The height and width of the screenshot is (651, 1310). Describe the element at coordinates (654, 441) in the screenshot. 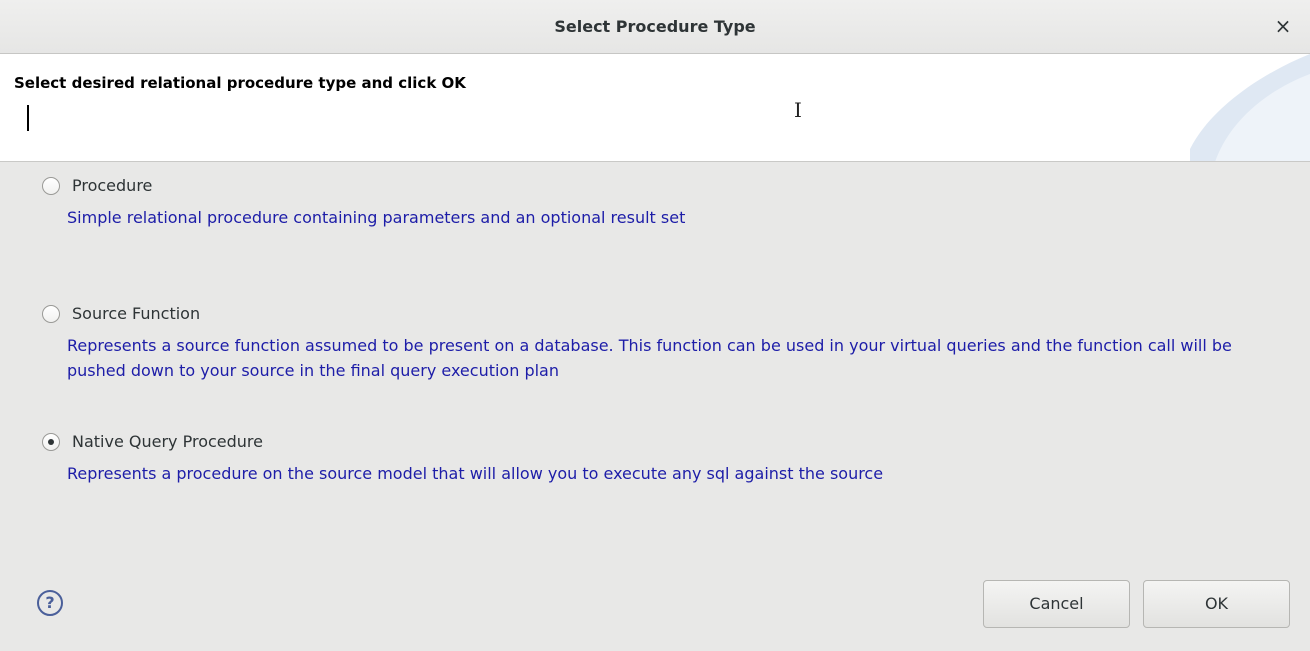

I see `radio-native-query-procedure: Native Query Procedure` at that location.